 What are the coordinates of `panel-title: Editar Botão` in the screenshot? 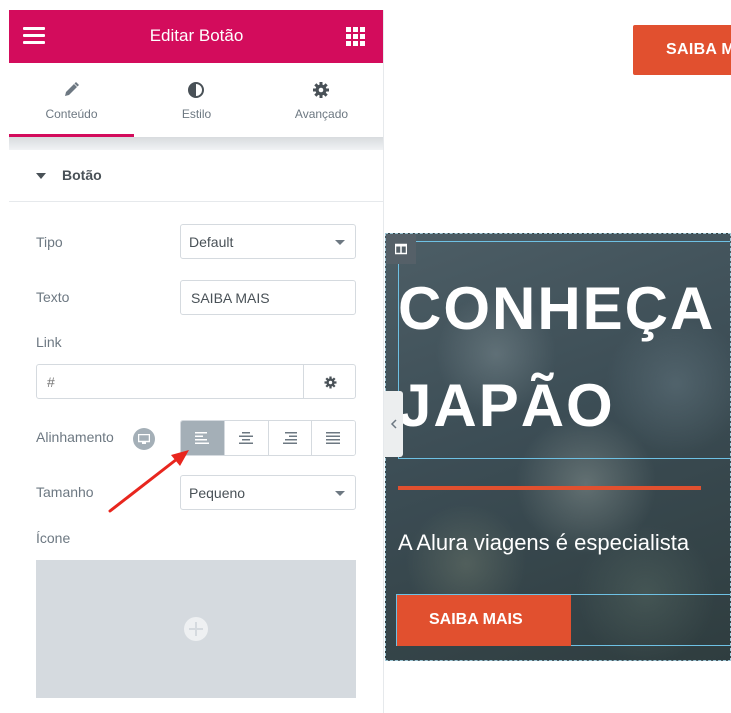 It's located at (196, 35).